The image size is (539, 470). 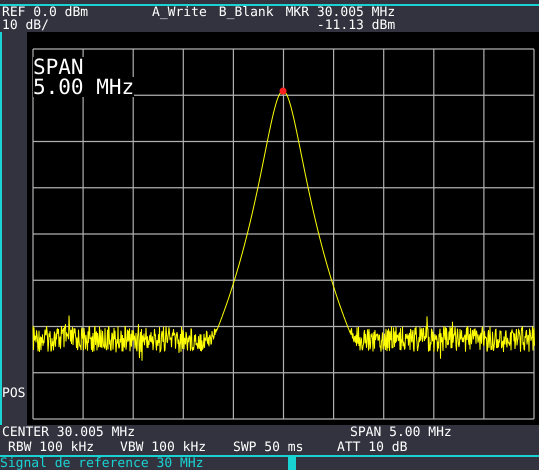 I want to click on side-label: POS, so click(x=14, y=393).